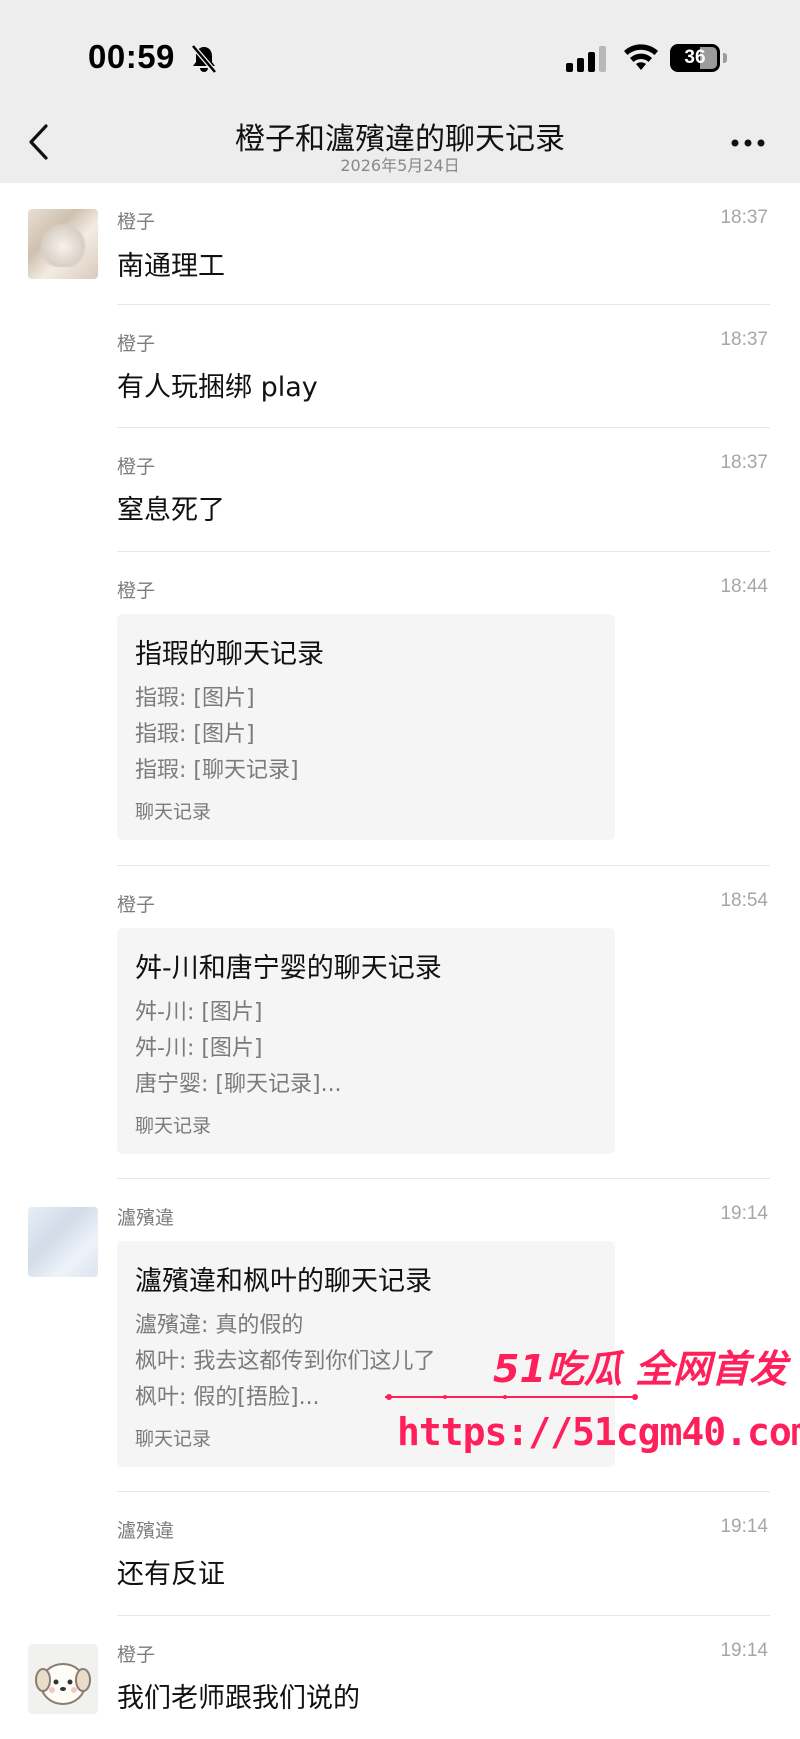 This screenshot has width=800, height=1739. Describe the element at coordinates (285, 1361) in the screenshot. I see `card-line: 枫叶: 我去这都传到你们这儿了` at that location.